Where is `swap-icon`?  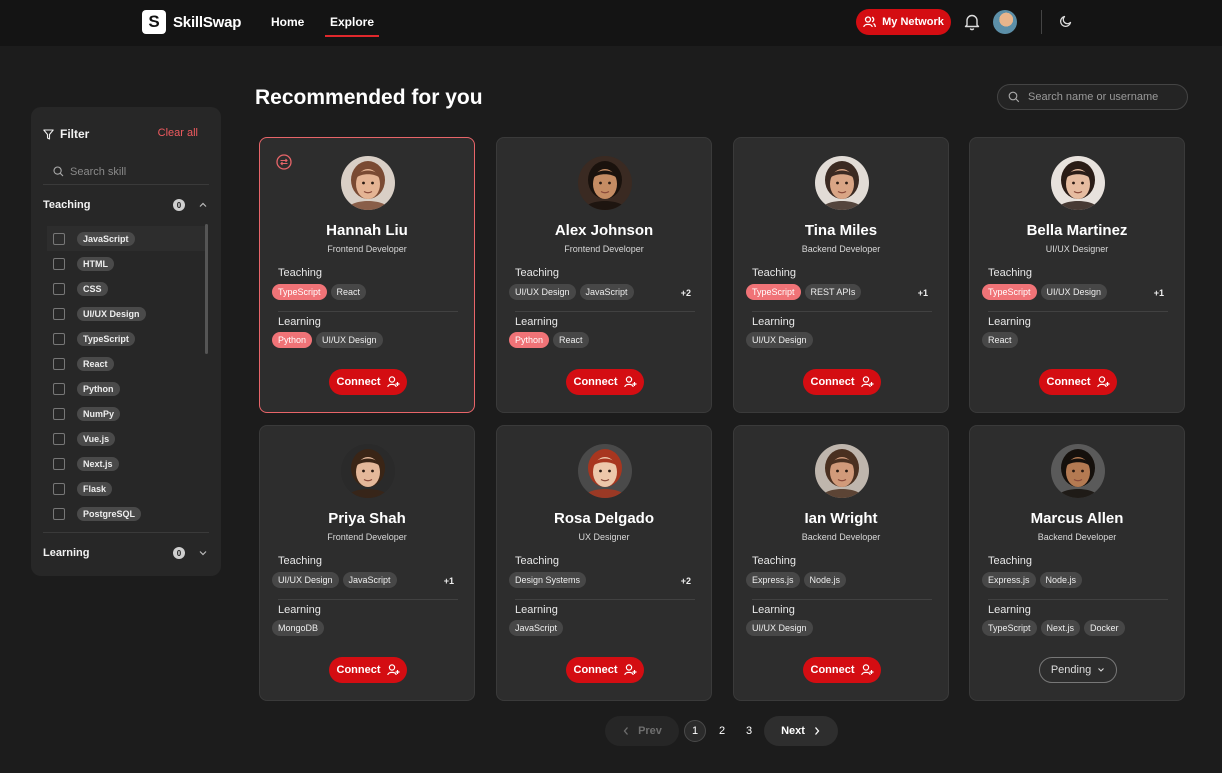 swap-icon is located at coordinates (284, 162).